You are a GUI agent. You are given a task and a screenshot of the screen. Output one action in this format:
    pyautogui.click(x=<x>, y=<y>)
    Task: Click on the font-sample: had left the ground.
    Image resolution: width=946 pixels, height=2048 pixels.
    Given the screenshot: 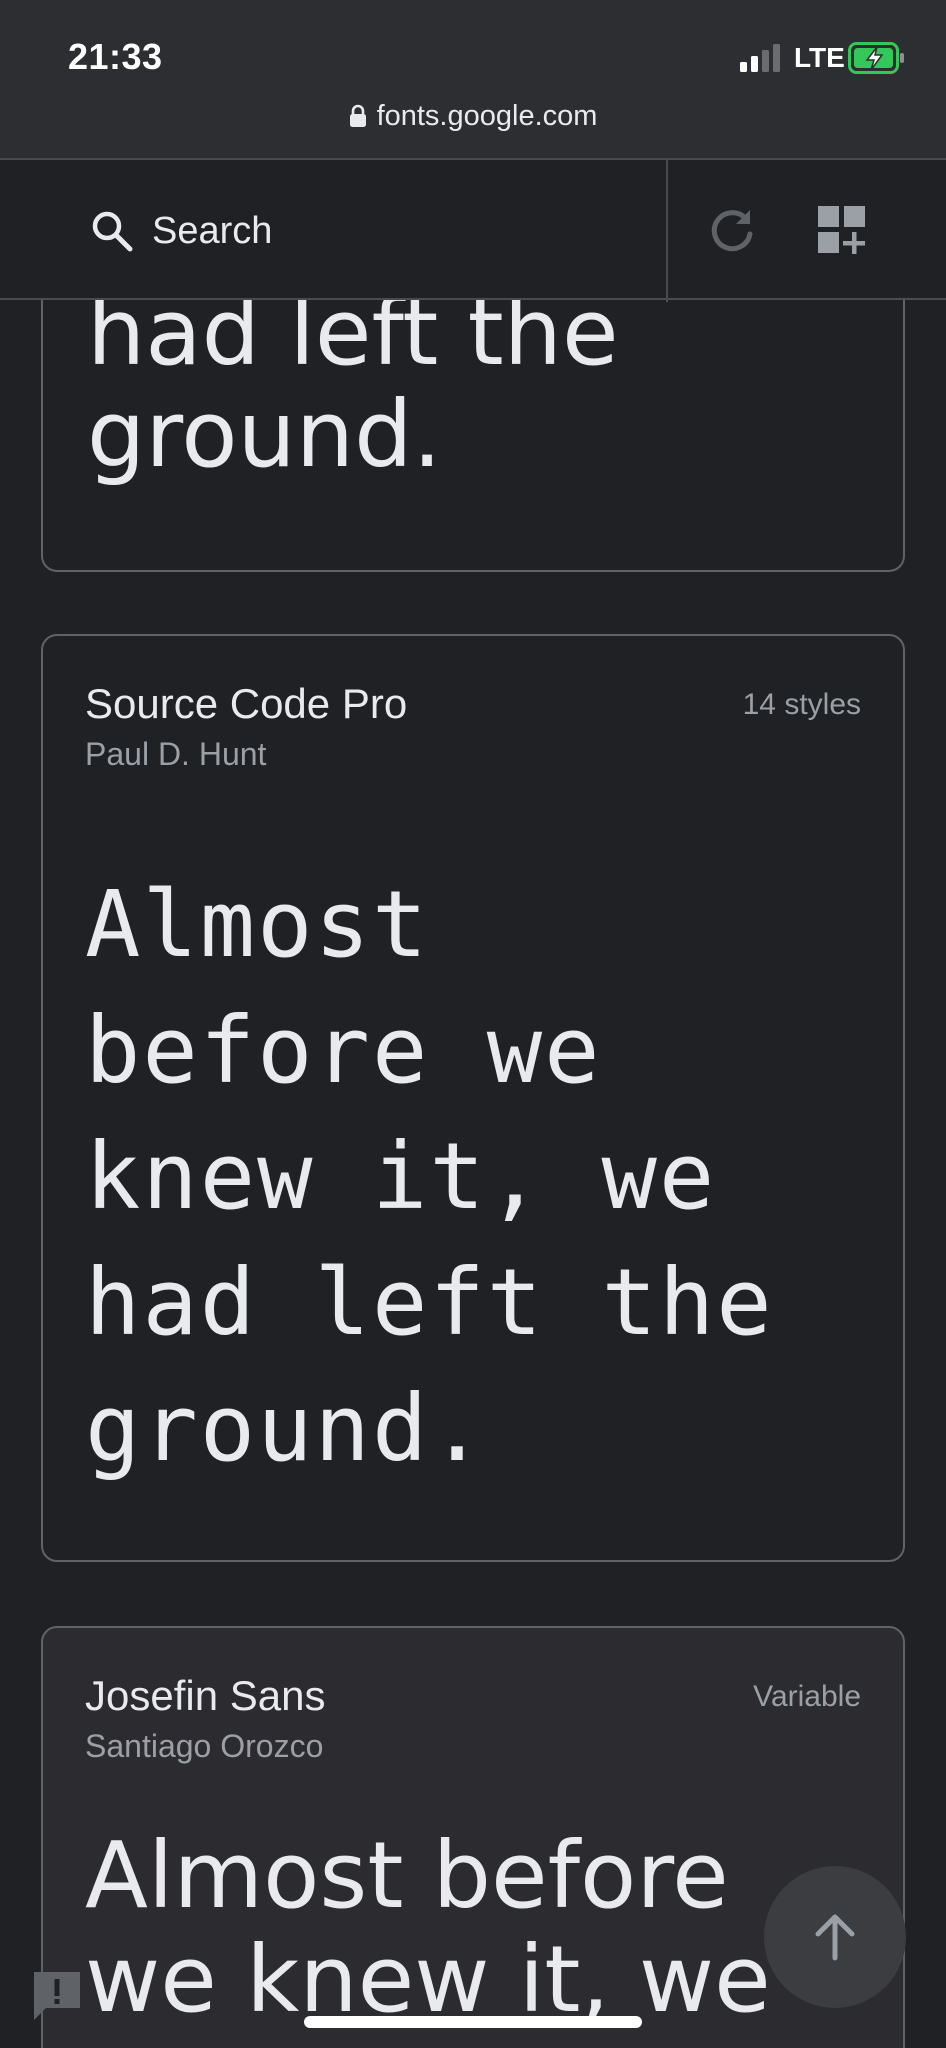 What is the action you would take?
    pyautogui.click(x=353, y=384)
    